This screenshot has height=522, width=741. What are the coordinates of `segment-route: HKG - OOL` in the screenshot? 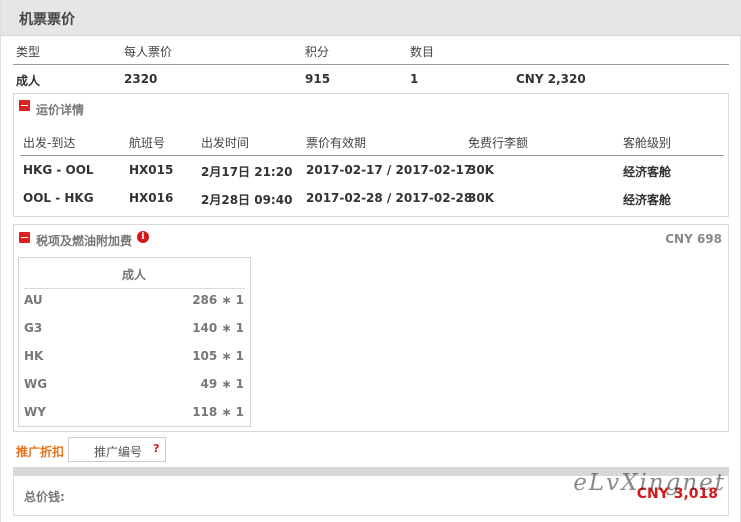 It's located at (58, 170).